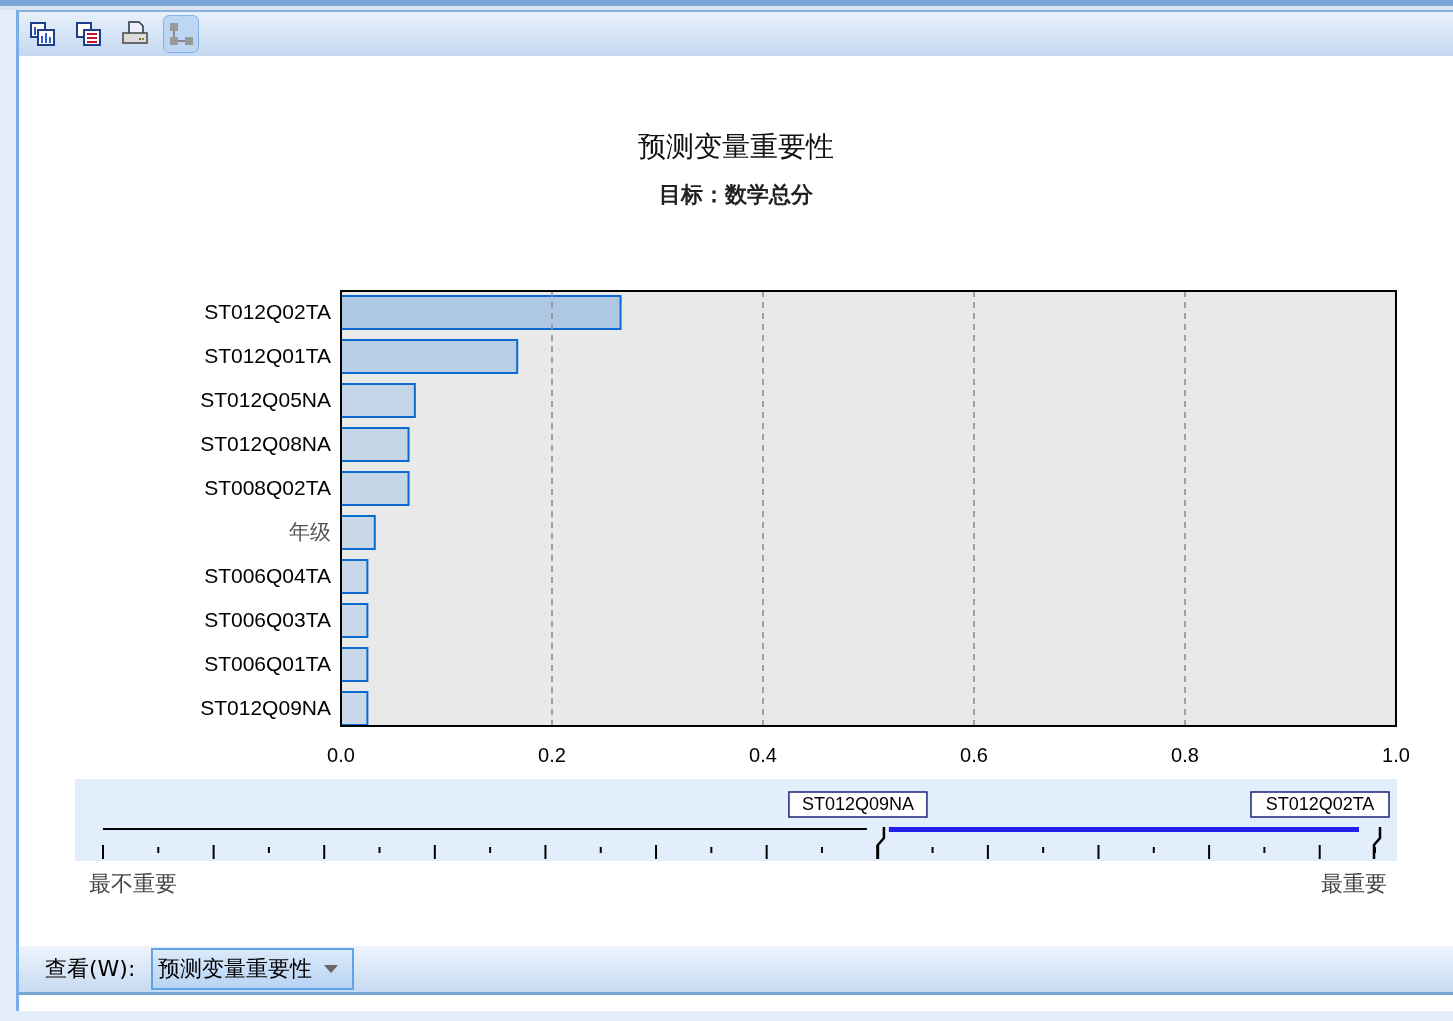  Describe the element at coordinates (267, 487) in the screenshot. I see `axis-label: ST008Q02TA` at that location.